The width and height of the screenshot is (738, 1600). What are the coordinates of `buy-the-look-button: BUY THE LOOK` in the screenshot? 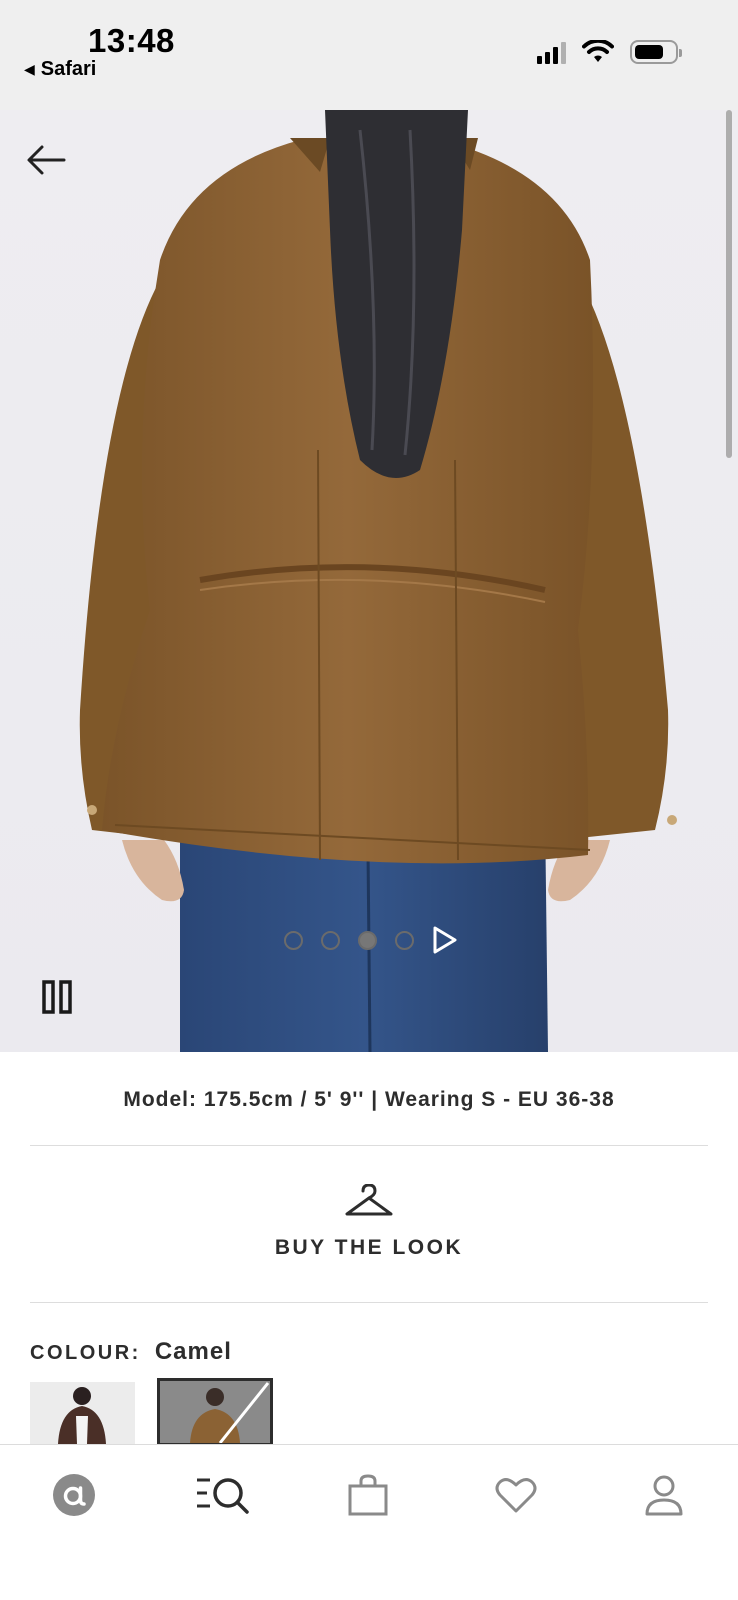 It's located at (369, 1222).